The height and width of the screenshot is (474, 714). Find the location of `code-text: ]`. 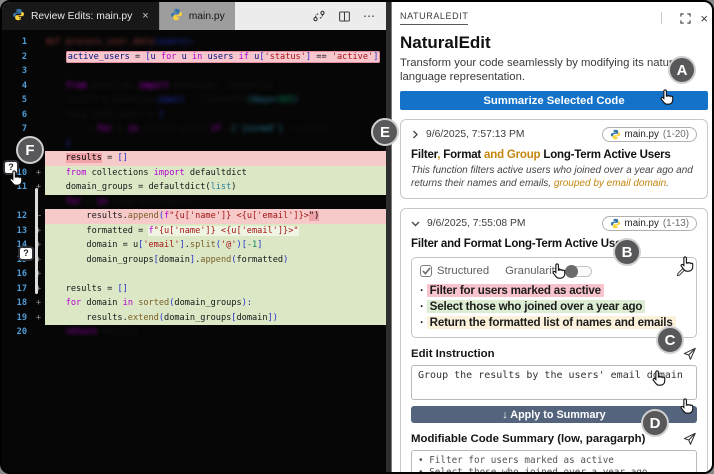

code-text: ] is located at coordinates (68, 143).